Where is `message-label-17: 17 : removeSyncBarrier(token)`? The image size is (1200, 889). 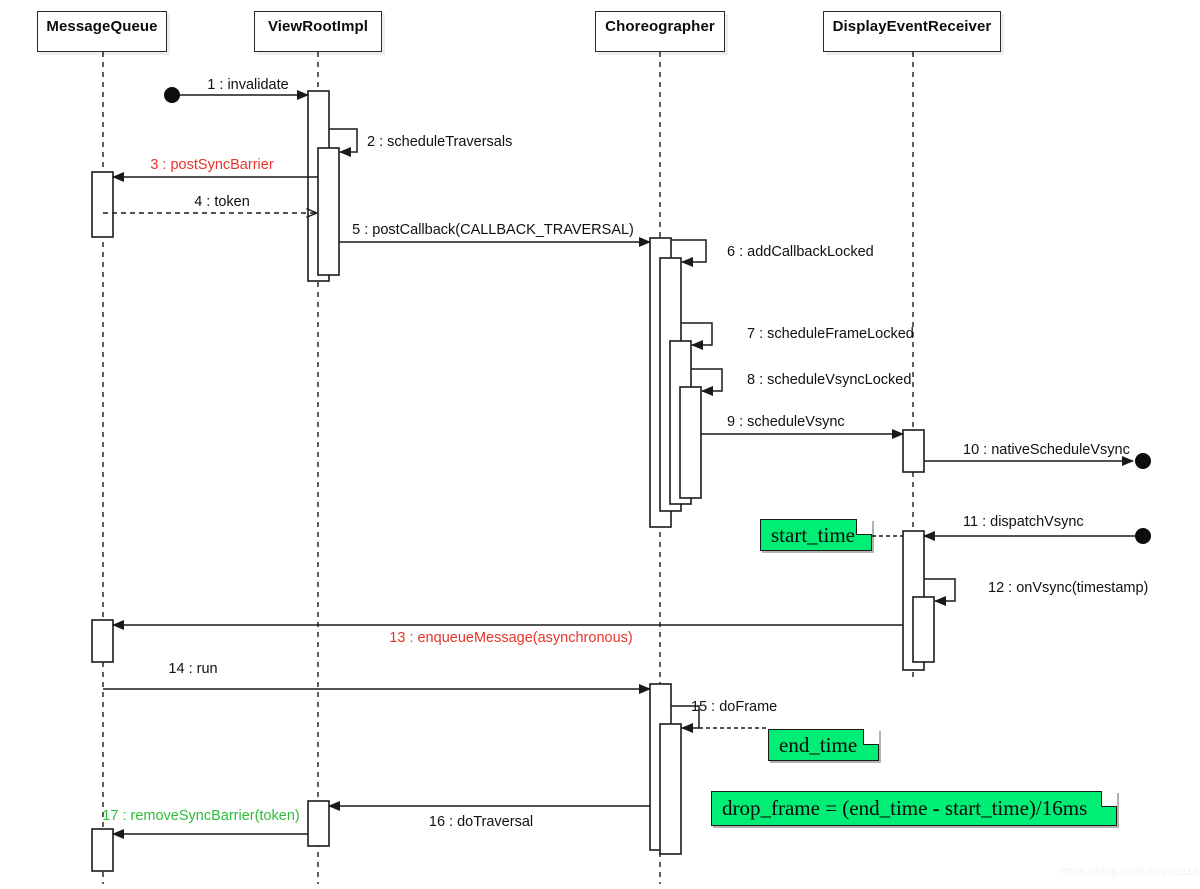
message-label-17: 17 : removeSyncBarrier(token) is located at coordinates (201, 816).